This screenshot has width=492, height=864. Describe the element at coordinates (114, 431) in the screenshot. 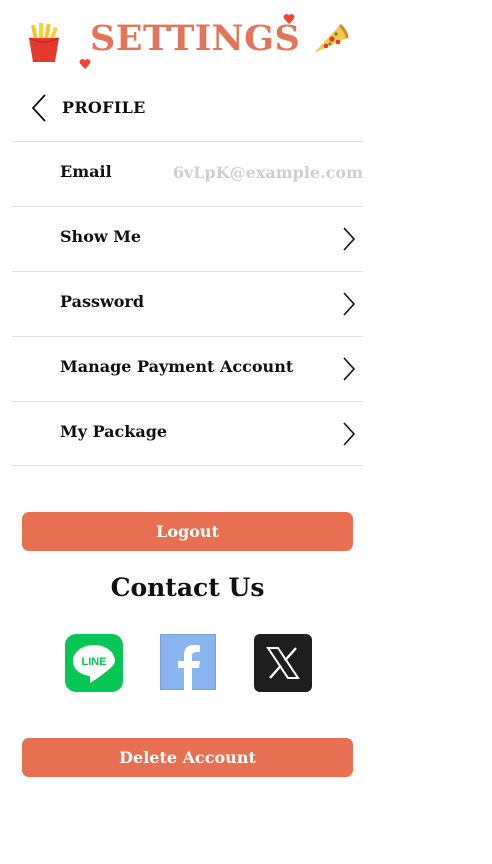

I see `row-label: My Package` at that location.